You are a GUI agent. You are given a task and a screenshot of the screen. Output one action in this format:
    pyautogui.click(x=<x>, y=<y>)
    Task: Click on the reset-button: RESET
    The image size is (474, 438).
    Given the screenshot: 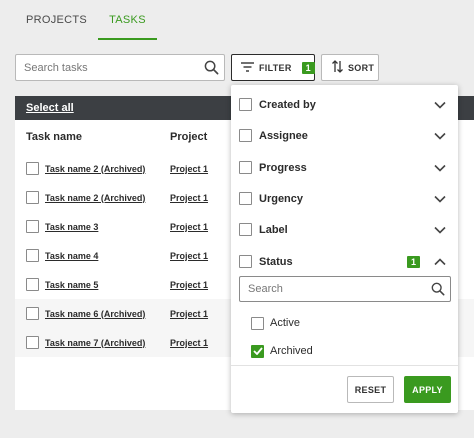 What is the action you would take?
    pyautogui.click(x=370, y=389)
    